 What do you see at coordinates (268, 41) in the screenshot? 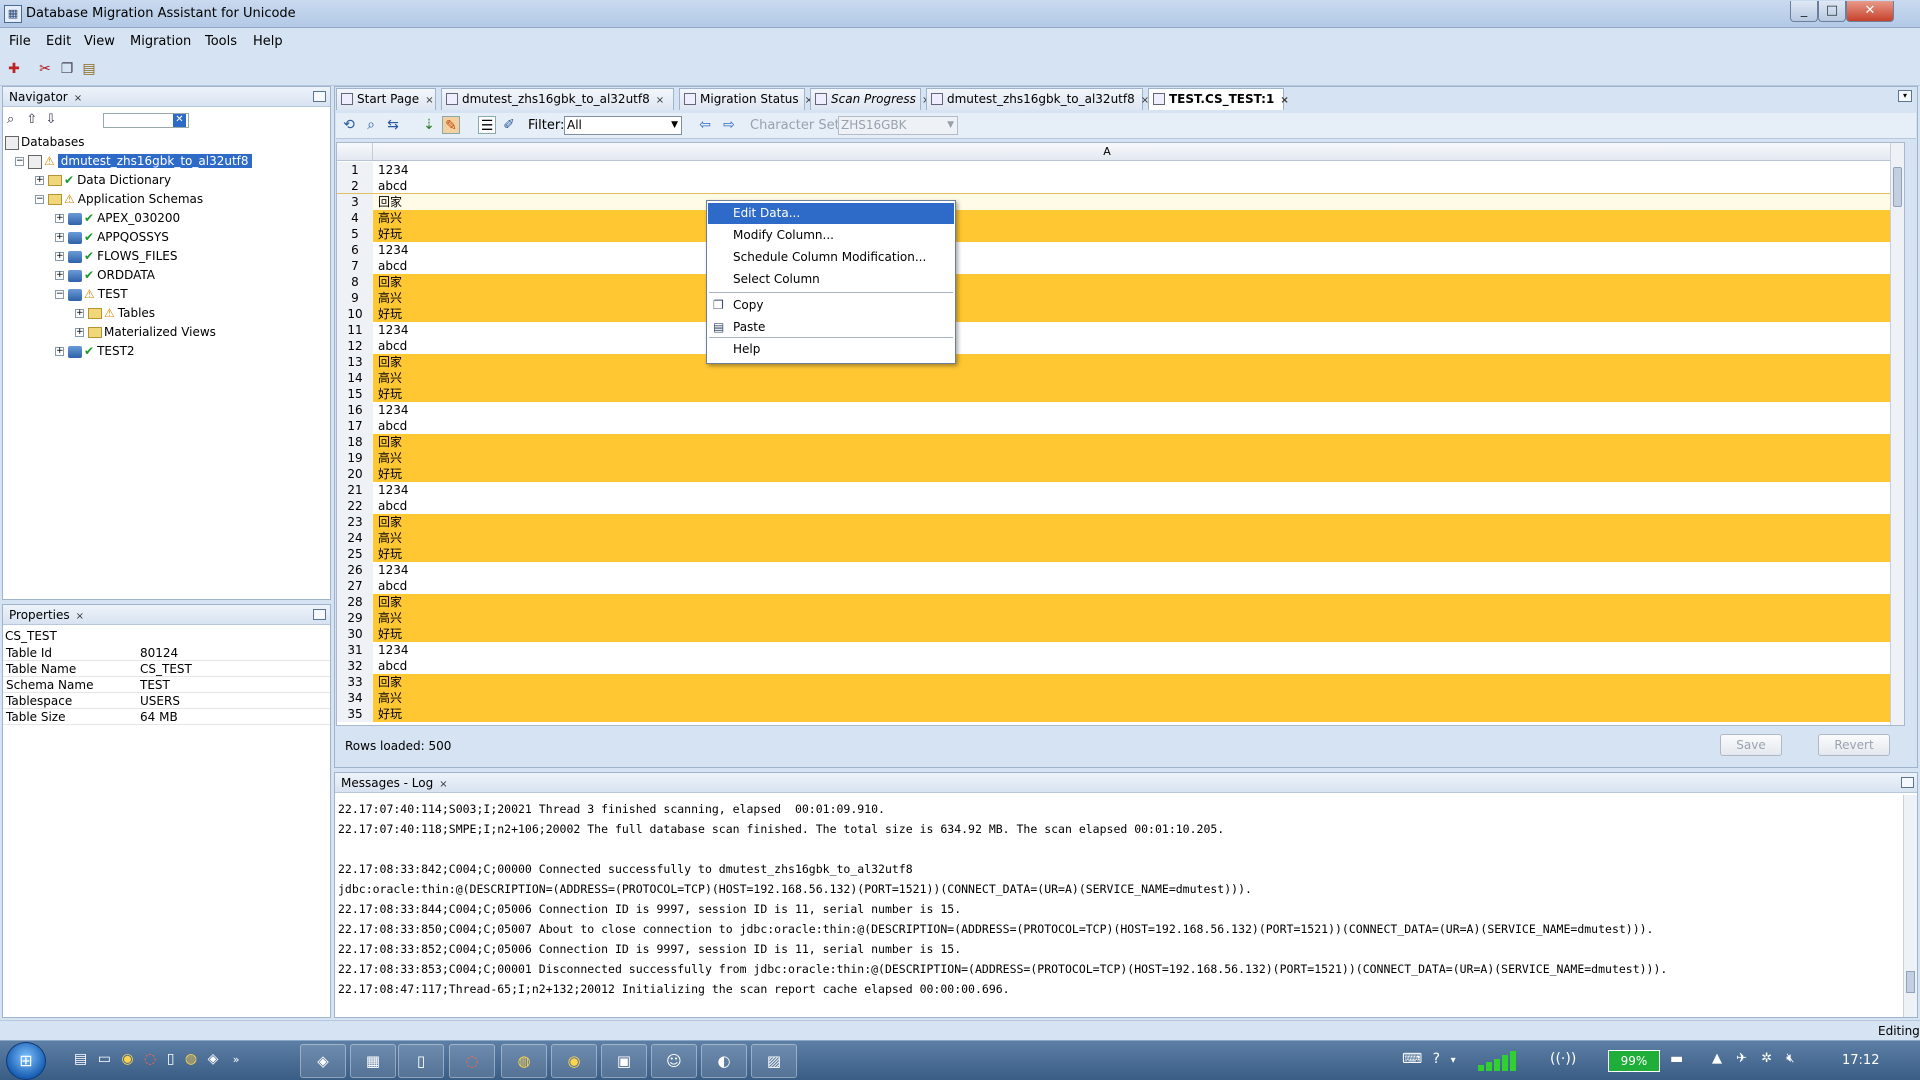
I see `menu-help: Help` at bounding box center [268, 41].